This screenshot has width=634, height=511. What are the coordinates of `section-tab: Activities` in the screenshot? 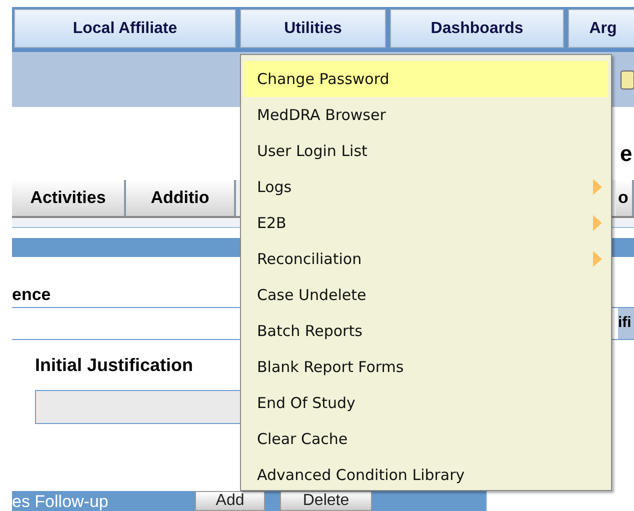 It's located at (69, 198).